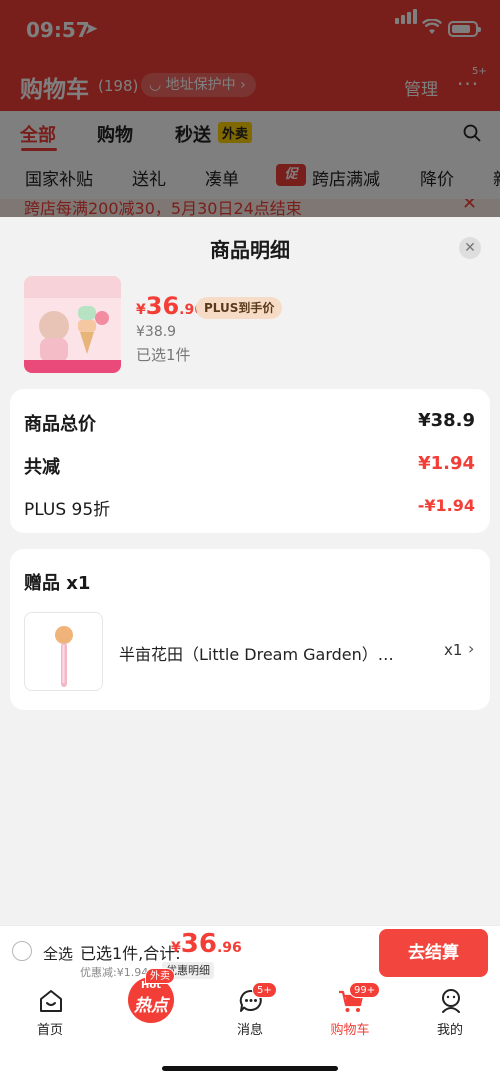 The image size is (500, 1082). Describe the element at coordinates (156, 332) in the screenshot. I see `original-price: ¥38.9` at that location.